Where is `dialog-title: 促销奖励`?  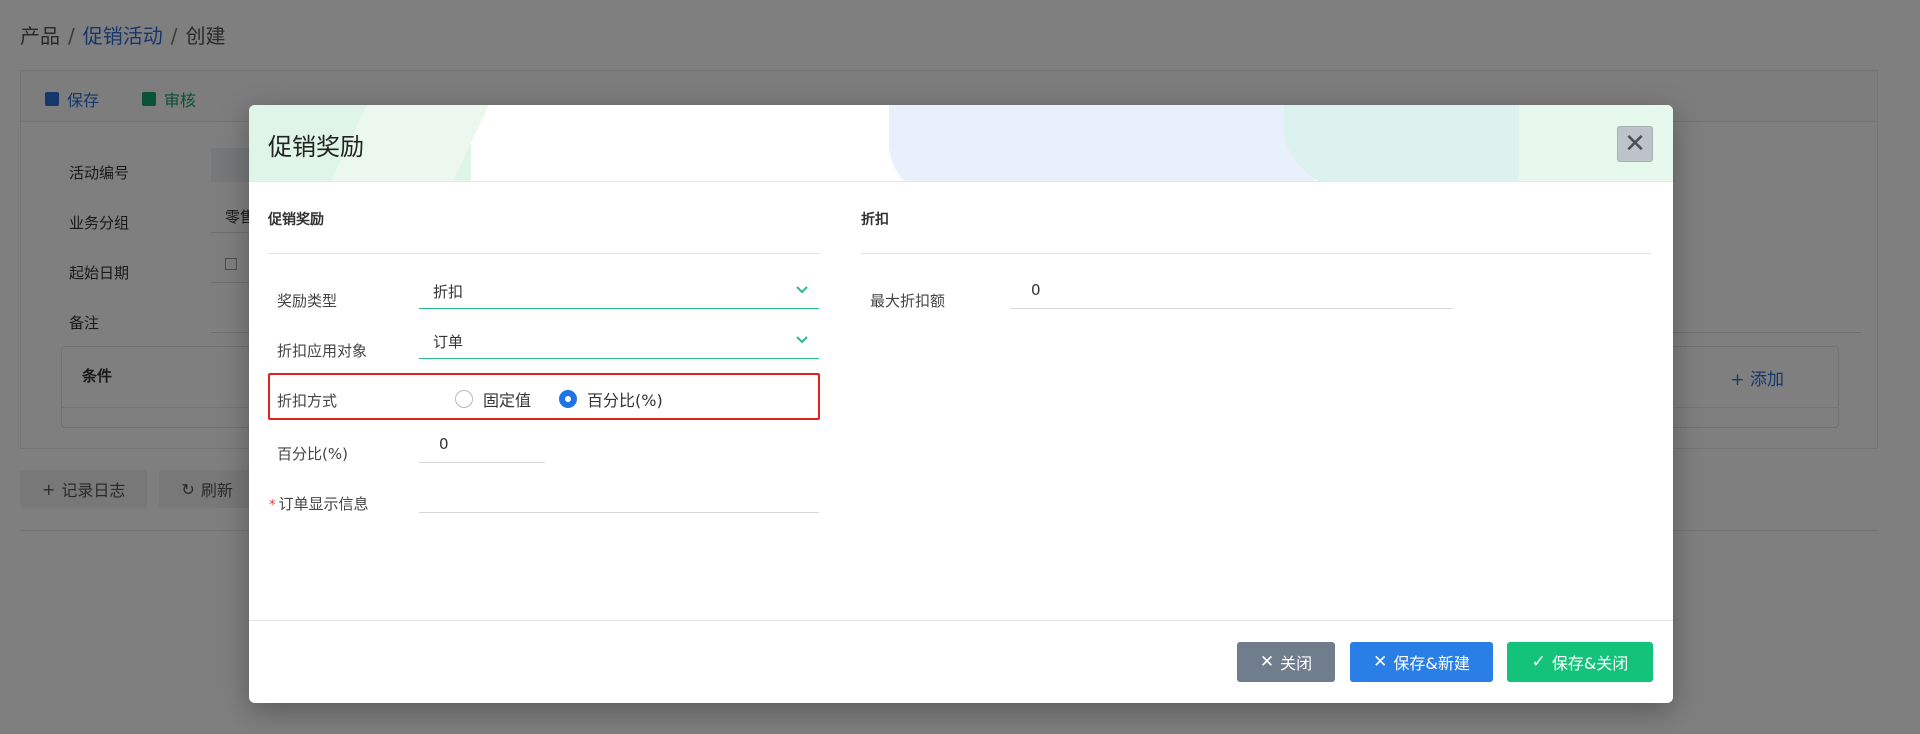 dialog-title: 促销奖励 is located at coordinates (316, 147).